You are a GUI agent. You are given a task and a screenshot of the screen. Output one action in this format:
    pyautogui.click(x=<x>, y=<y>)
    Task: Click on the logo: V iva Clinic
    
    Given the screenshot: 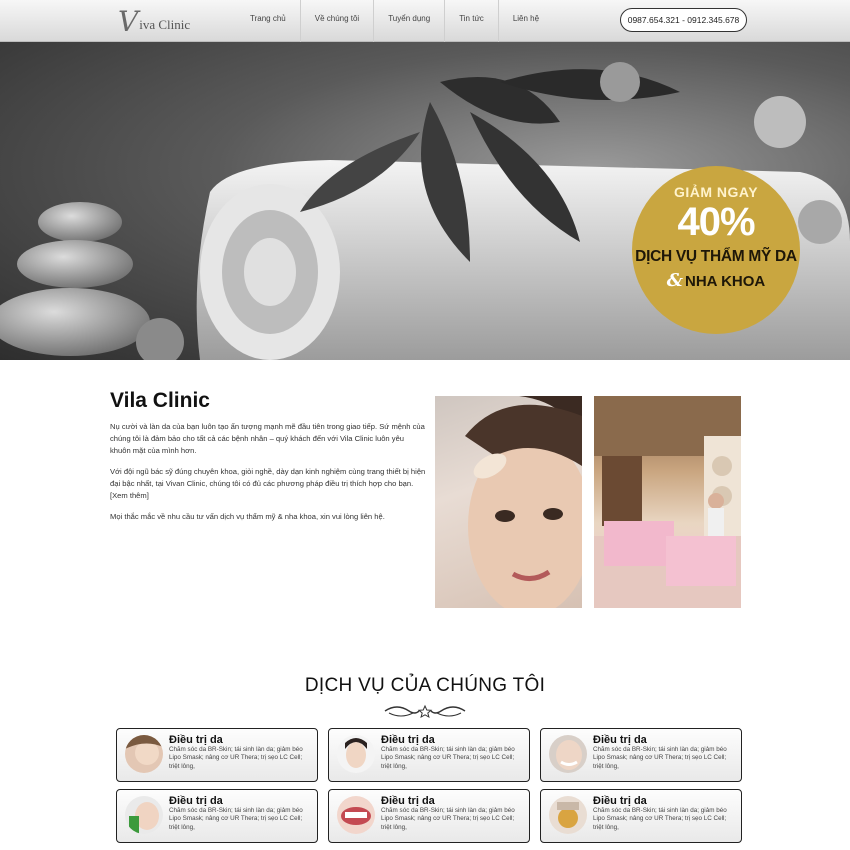 What is the action you would take?
    pyautogui.click(x=154, y=21)
    